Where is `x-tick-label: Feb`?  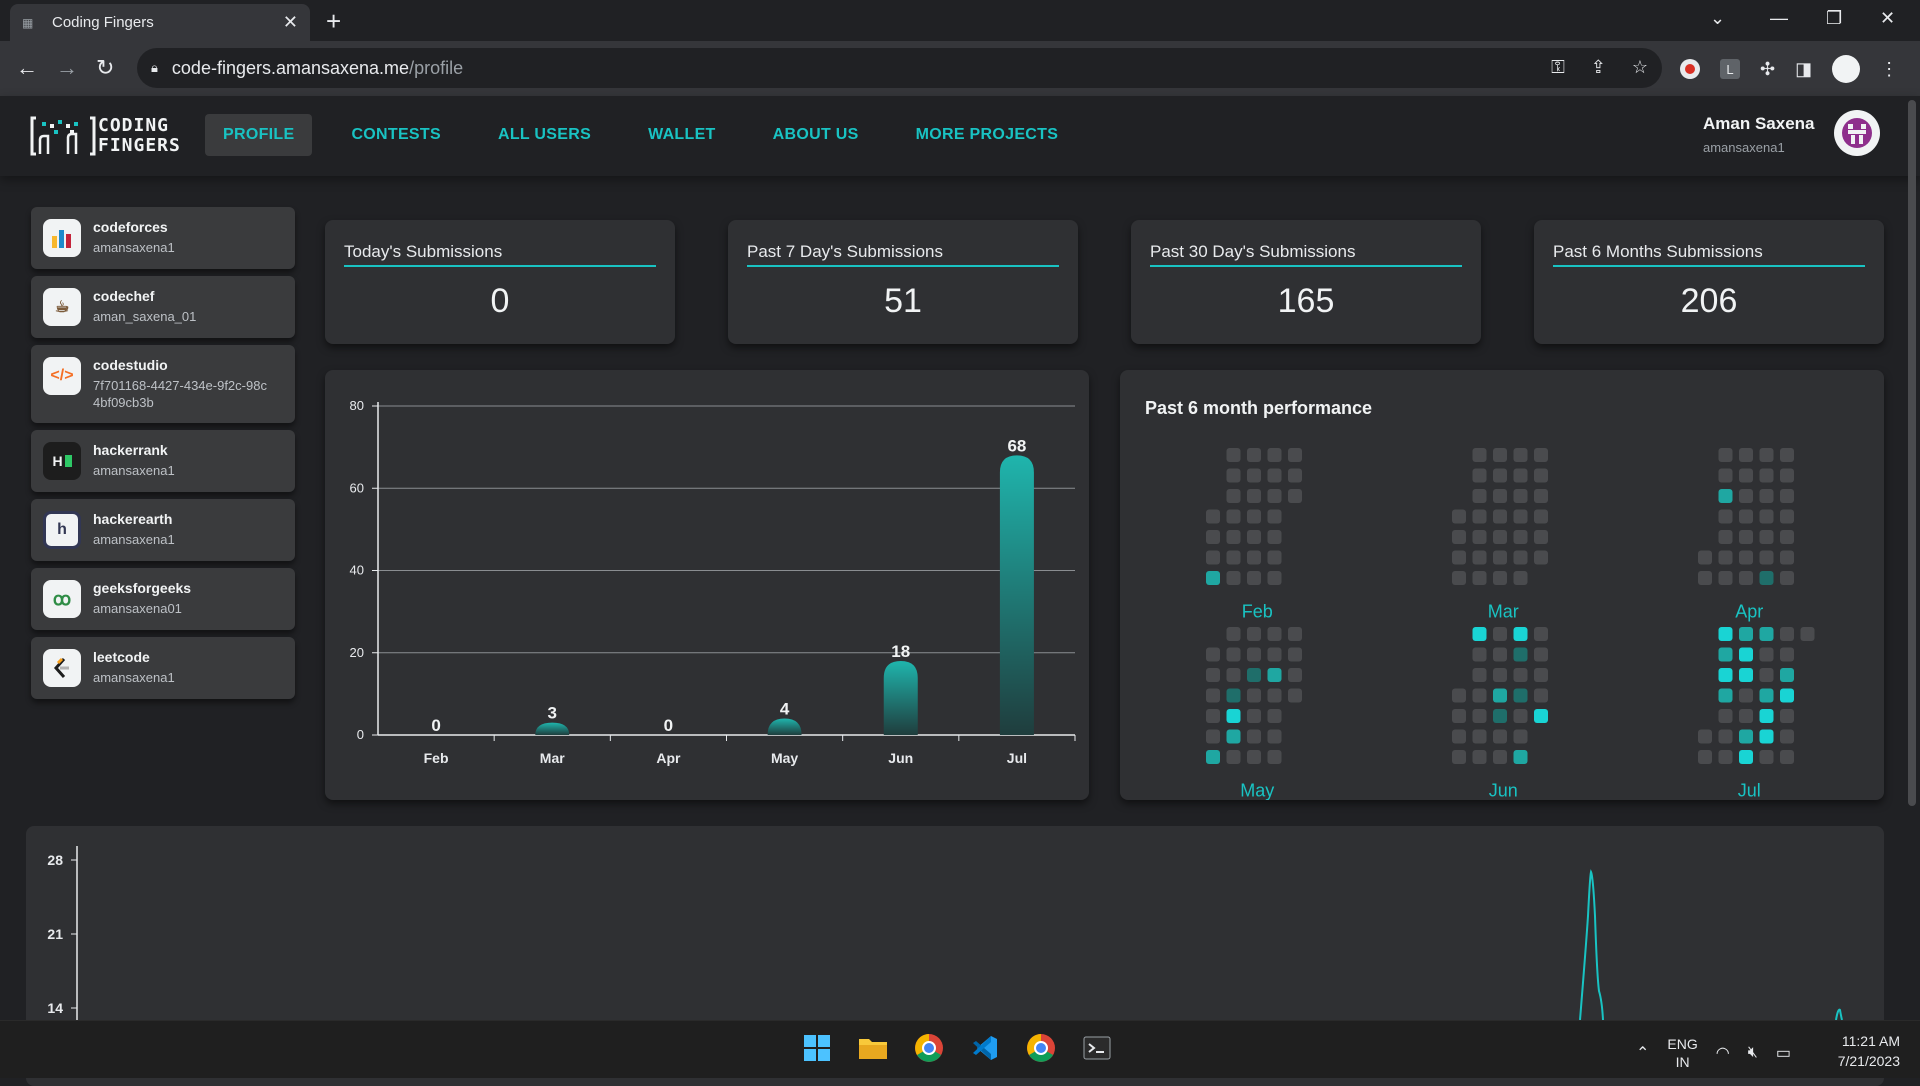 x-tick-label: Feb is located at coordinates (436, 758).